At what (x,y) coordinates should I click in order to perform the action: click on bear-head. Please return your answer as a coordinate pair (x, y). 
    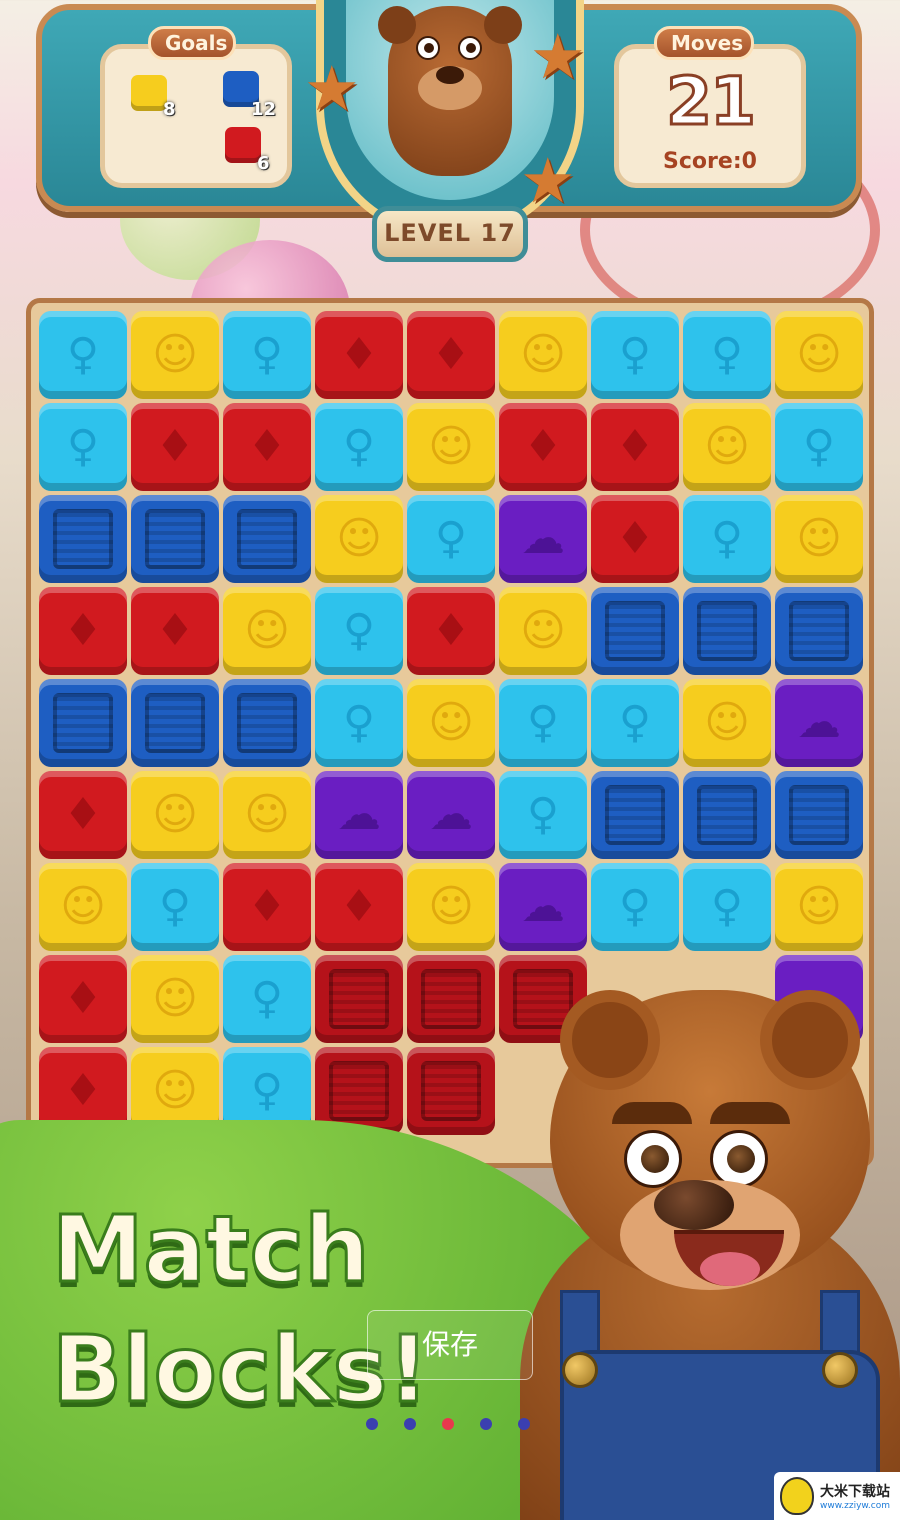
    Looking at the image, I should click on (710, 1140).